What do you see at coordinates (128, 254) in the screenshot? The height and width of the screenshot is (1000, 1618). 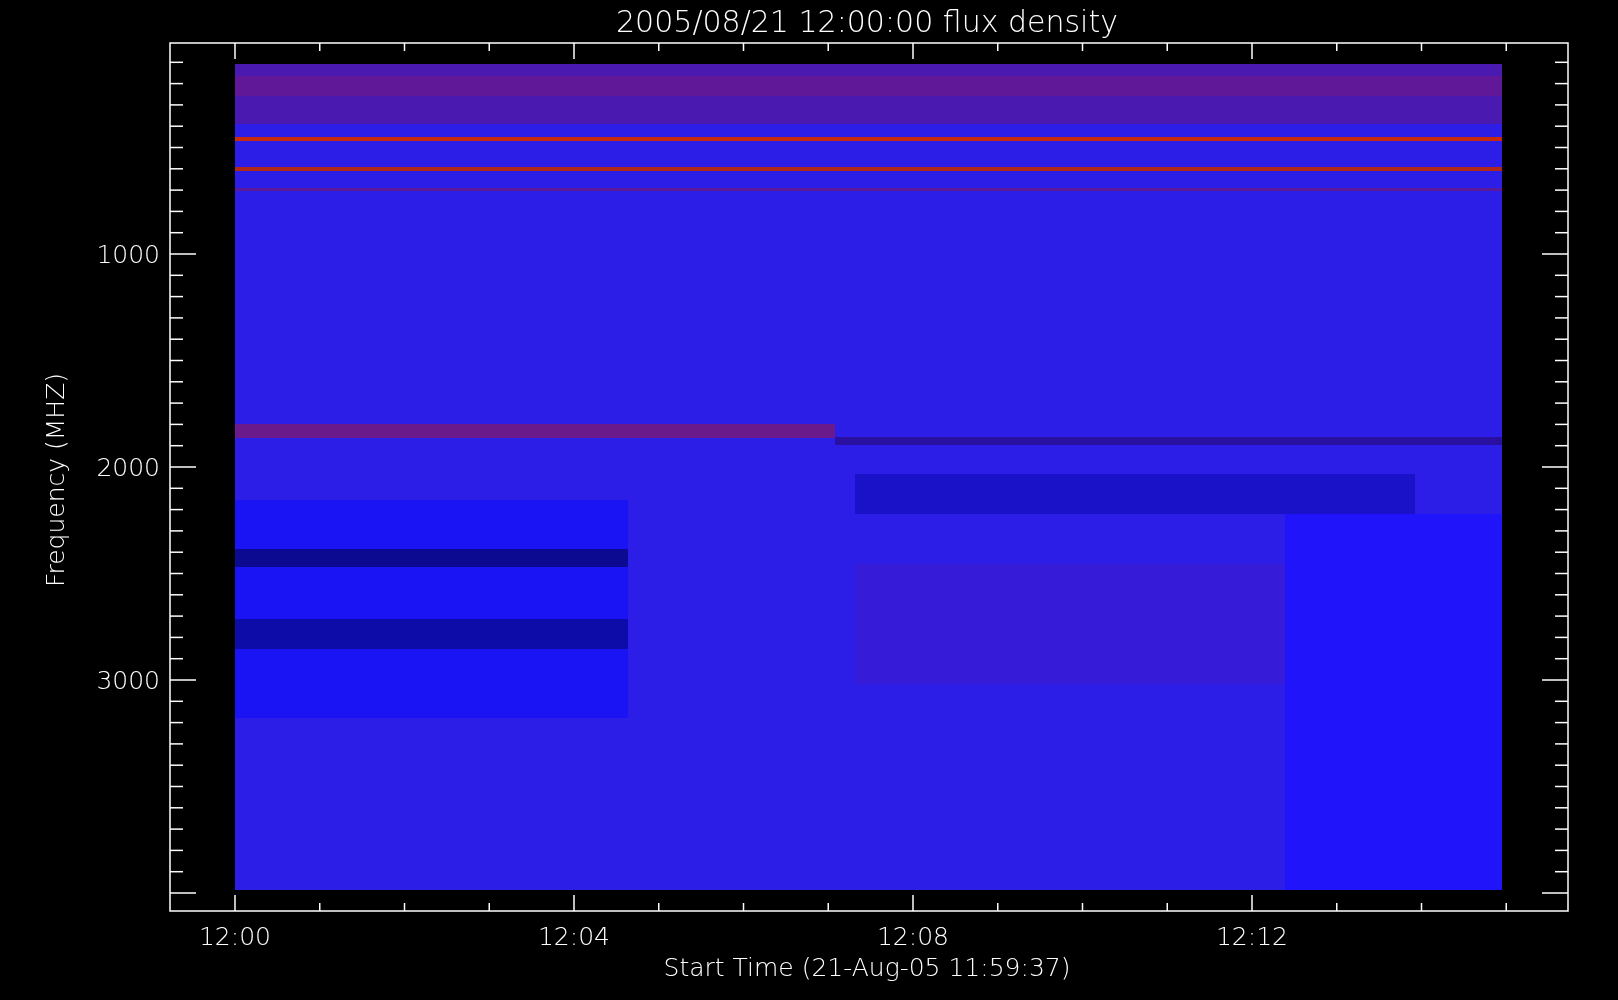 I see `tick-label: 1000` at bounding box center [128, 254].